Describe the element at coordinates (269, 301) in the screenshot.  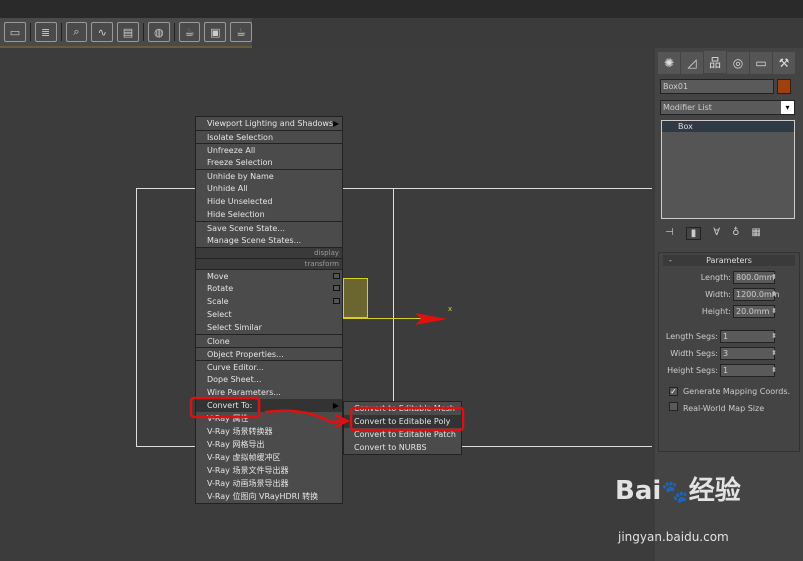
I see `menu-item-scale: Scale` at that location.